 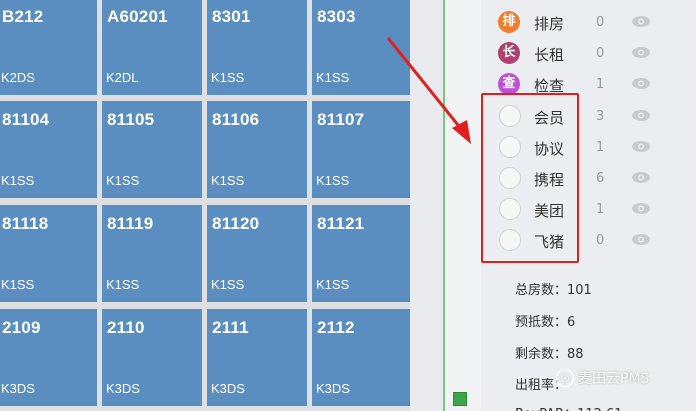 What do you see at coordinates (152, 357) in the screenshot?
I see `room-tile: 2110 K3DS` at bounding box center [152, 357].